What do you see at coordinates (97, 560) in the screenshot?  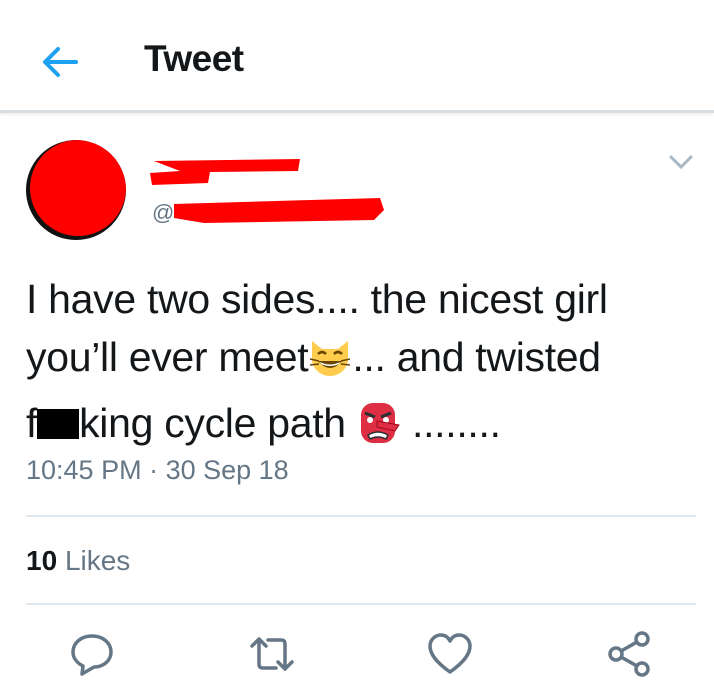 I see `likes-label: Likes` at bounding box center [97, 560].